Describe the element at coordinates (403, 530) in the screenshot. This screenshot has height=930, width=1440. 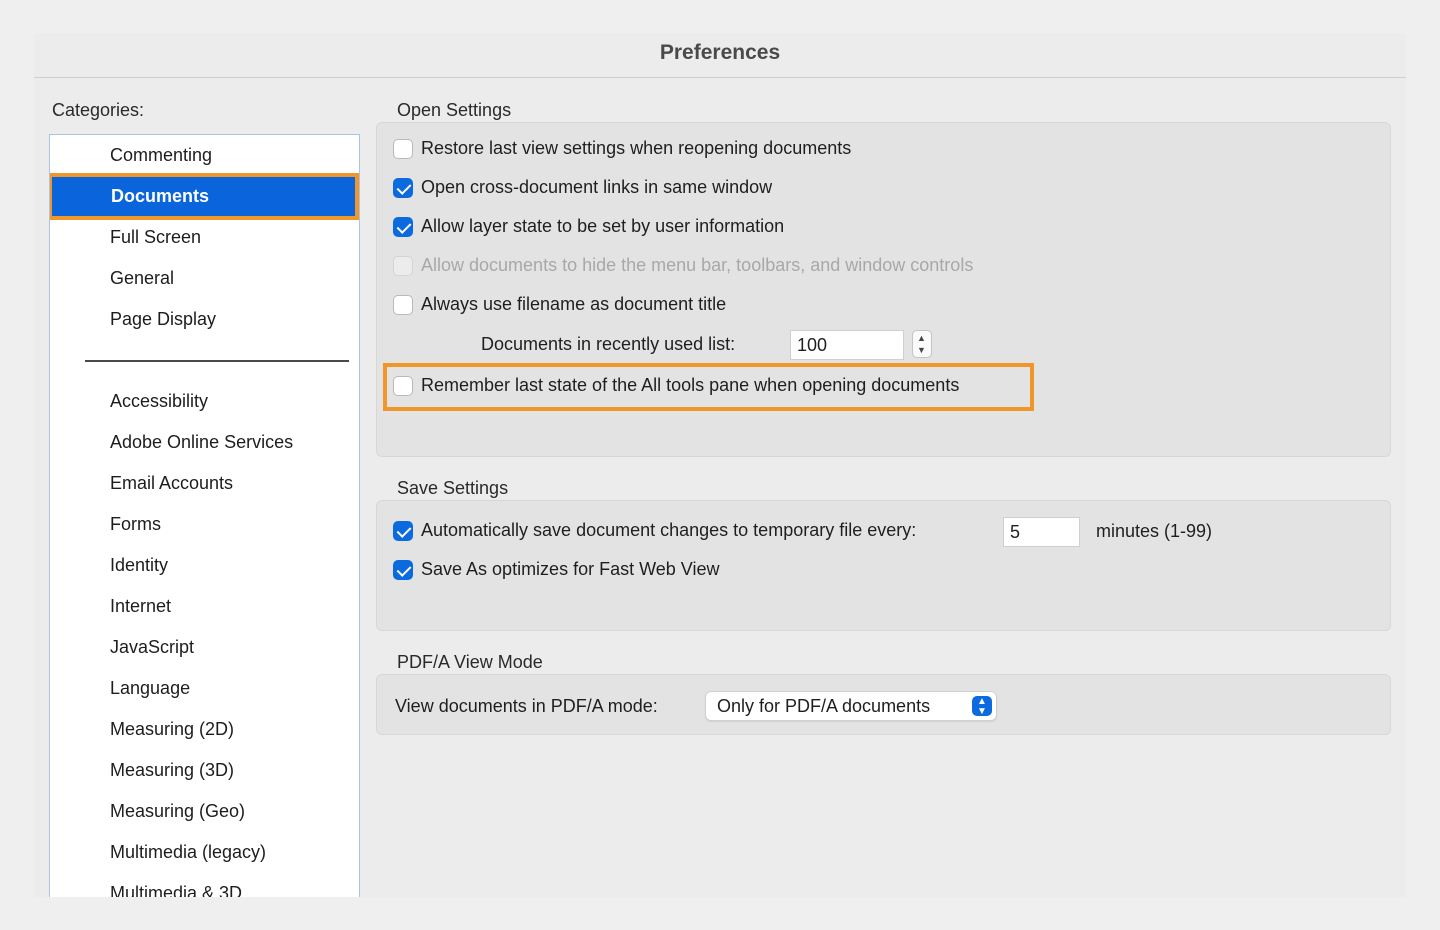
I see `autosave-checkbox` at that location.